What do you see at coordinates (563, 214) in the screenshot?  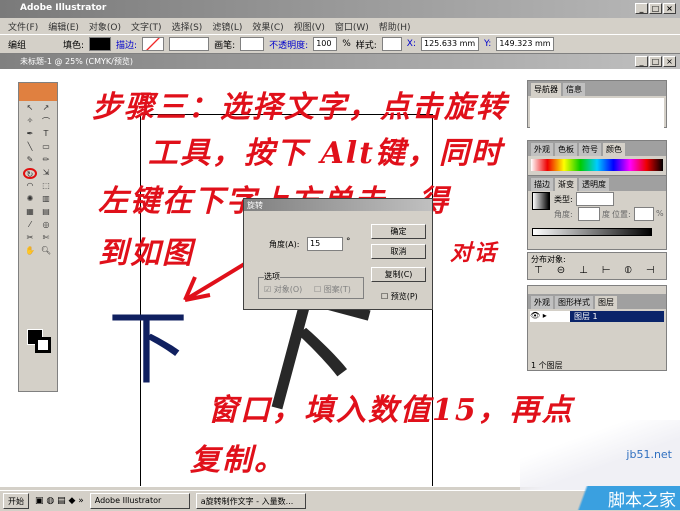 I see `angle-label: 角度:` at bounding box center [563, 214].